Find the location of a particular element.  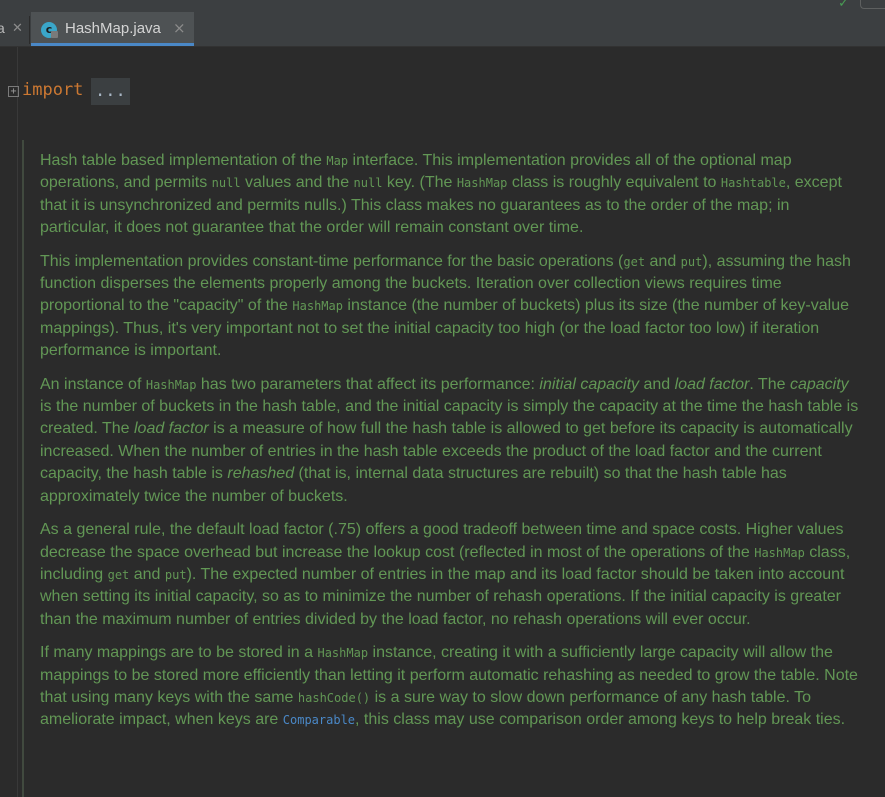

tab-divider is located at coordinates (29, 30).